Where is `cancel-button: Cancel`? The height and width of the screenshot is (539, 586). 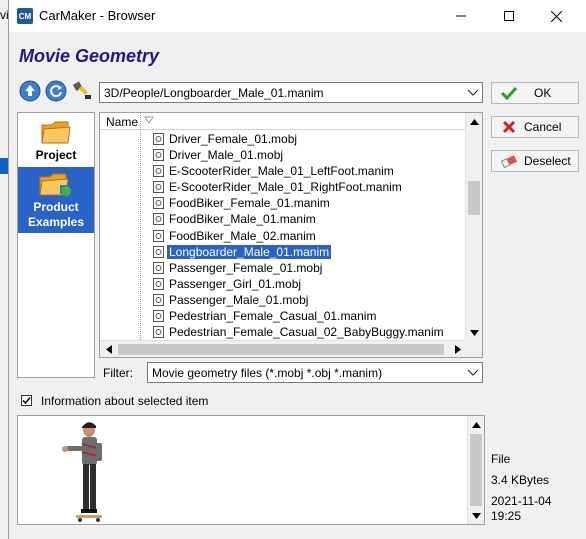
cancel-button: Cancel is located at coordinates (535, 127).